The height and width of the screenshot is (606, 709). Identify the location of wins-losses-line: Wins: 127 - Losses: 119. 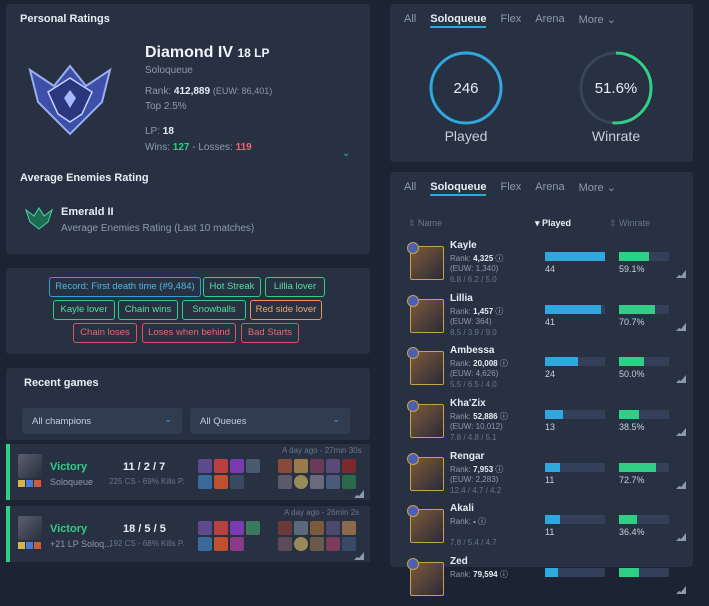
(198, 147).